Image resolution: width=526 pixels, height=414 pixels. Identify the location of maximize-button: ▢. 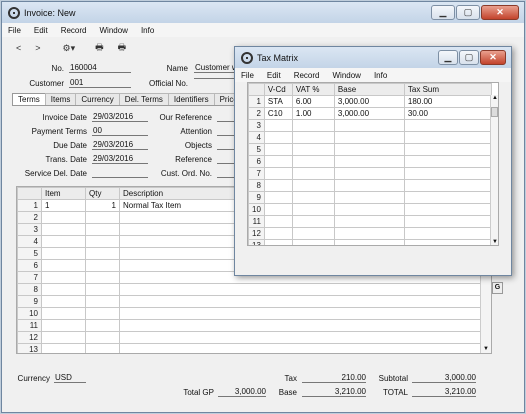
(468, 12).